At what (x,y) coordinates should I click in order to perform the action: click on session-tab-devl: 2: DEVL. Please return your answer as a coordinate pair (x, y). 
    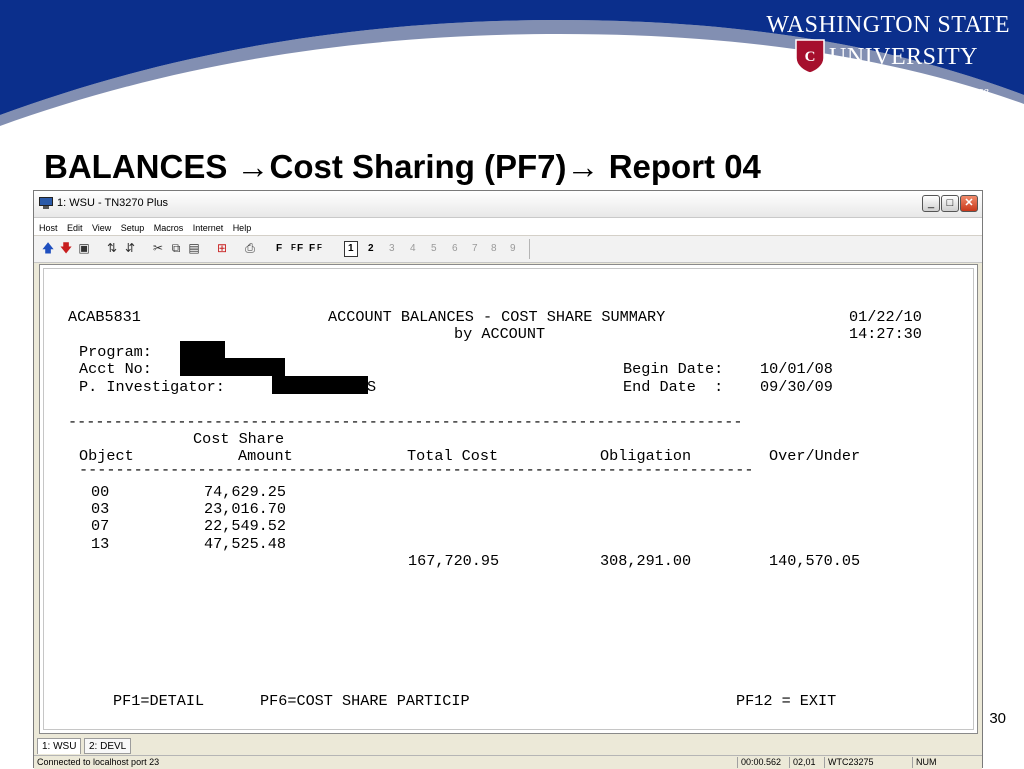
    Looking at the image, I should click on (108, 746).